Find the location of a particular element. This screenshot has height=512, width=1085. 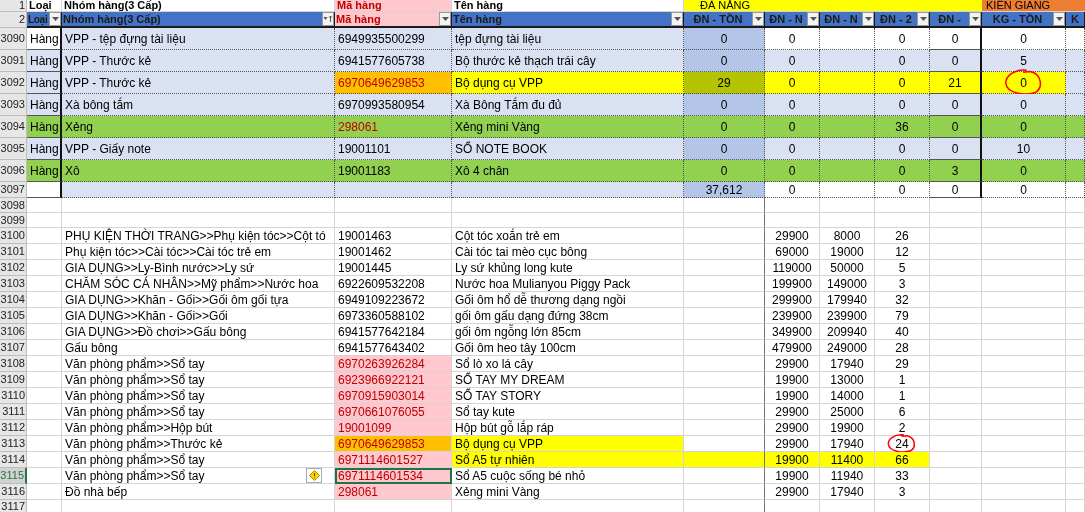

table-cell: Gối ôm heo tây 100cm is located at coordinates (568, 348).